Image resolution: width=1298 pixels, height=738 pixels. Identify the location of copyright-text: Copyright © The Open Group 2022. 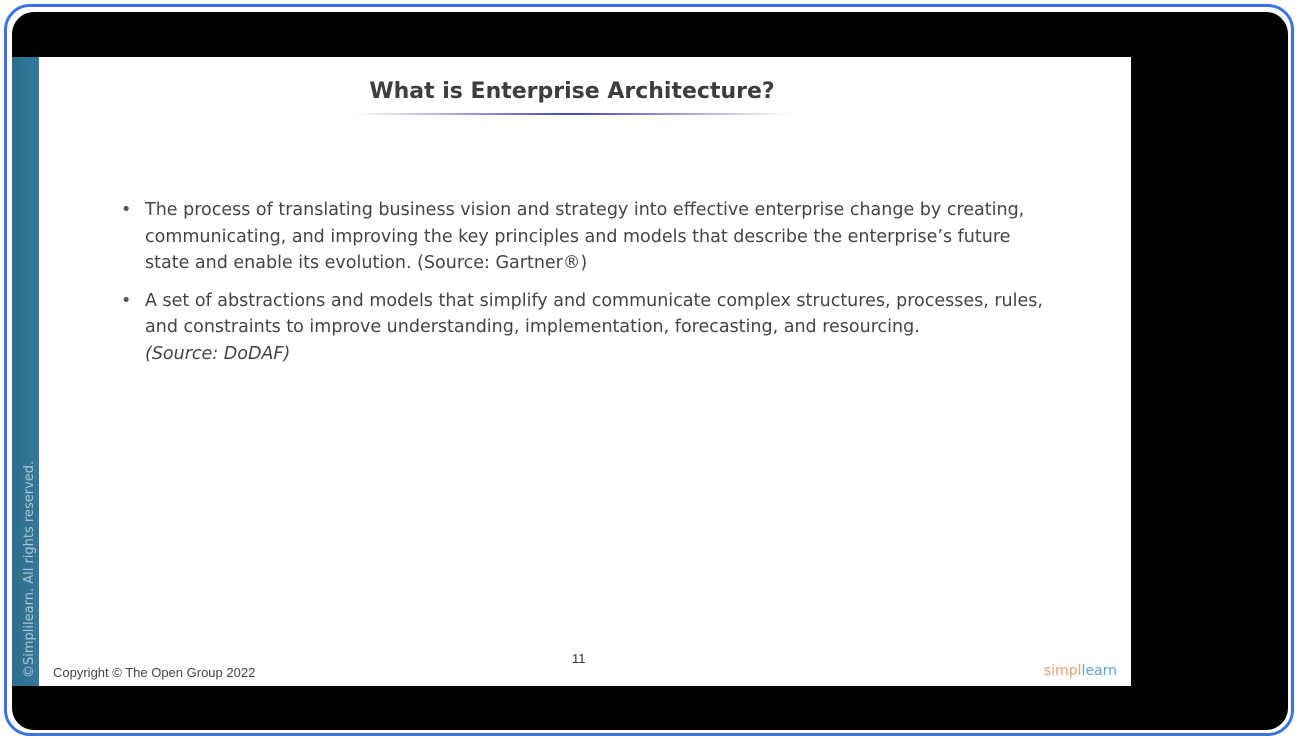
(154, 672).